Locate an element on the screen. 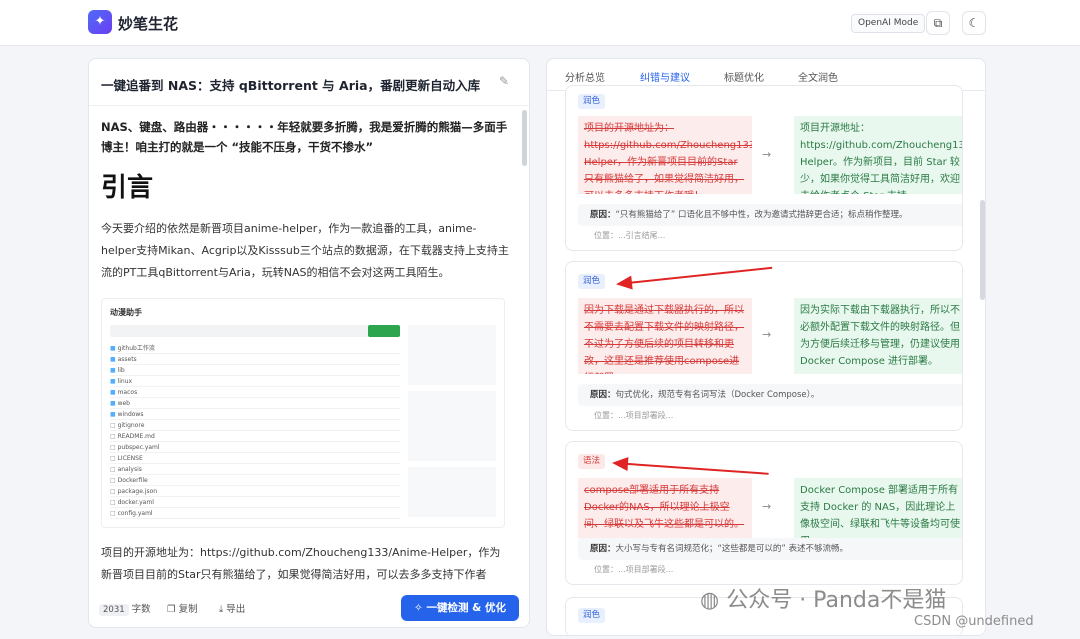  tab-corrections: 纠错与建议 is located at coordinates (665, 76).